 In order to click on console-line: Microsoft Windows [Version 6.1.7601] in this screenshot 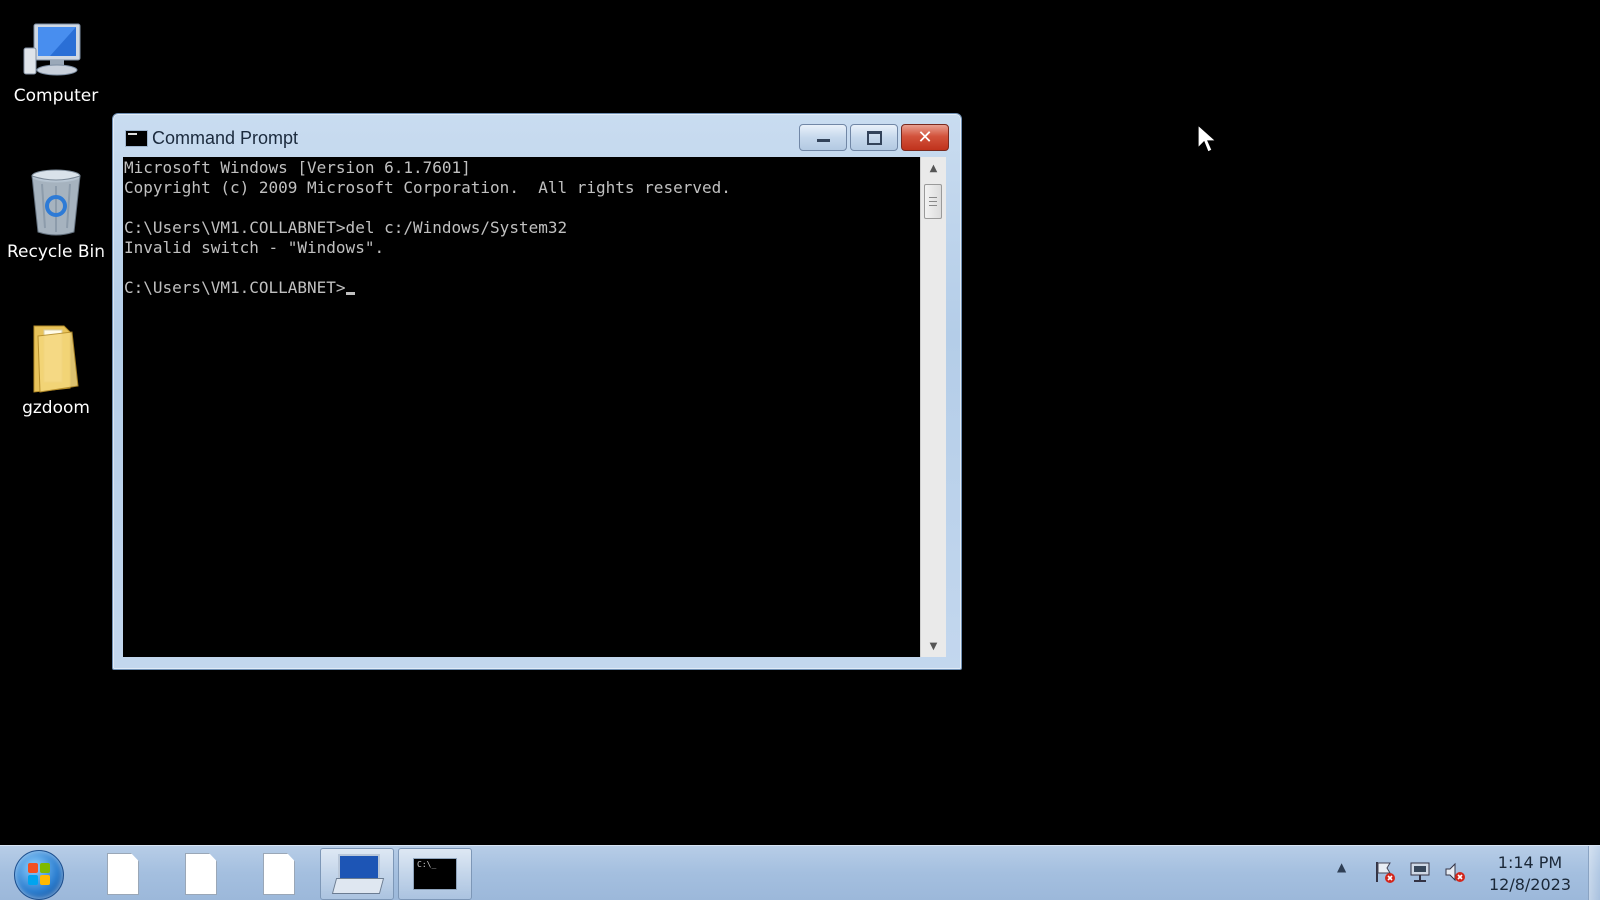, I will do `click(297, 167)`.